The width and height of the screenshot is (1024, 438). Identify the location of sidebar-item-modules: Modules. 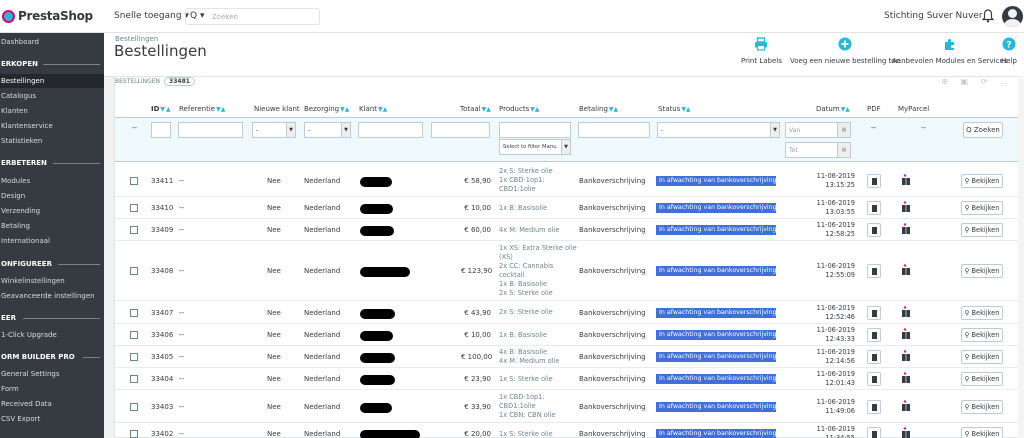
(52, 181).